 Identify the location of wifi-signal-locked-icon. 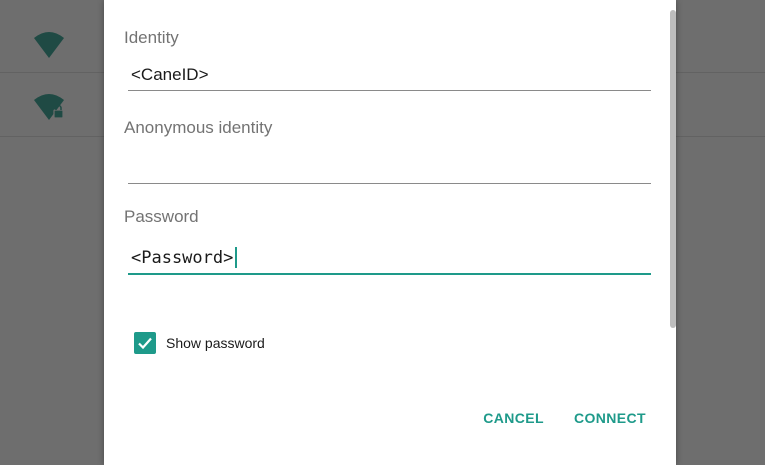
(49, 107).